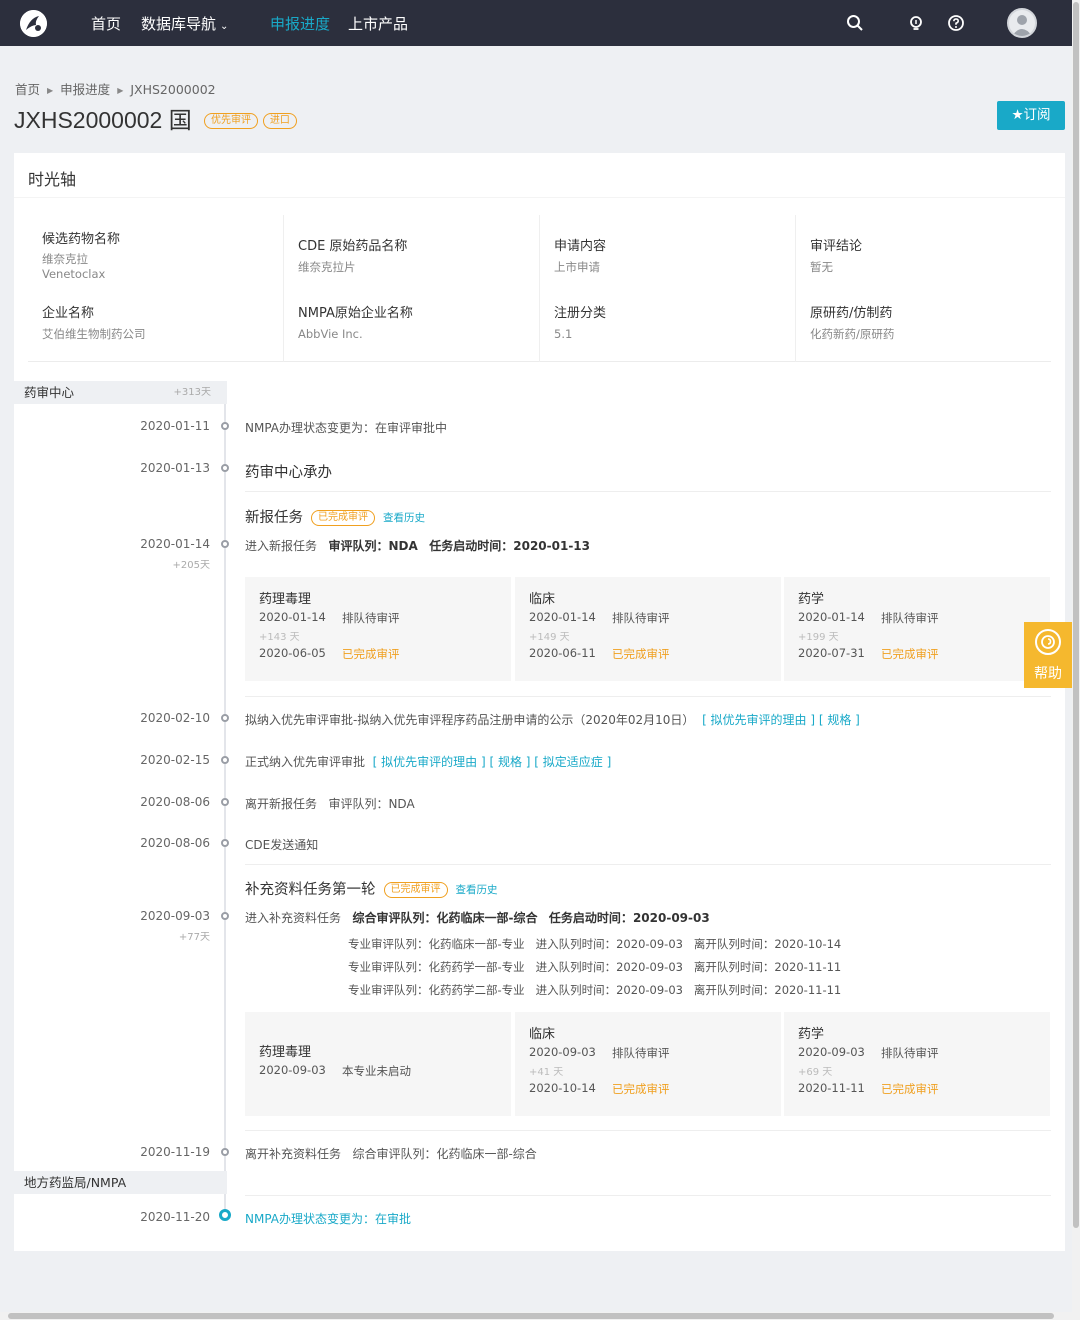 Image resolution: width=1080 pixels, height=1320 pixels. I want to click on event-date: 2020-09-03, so click(175, 916).